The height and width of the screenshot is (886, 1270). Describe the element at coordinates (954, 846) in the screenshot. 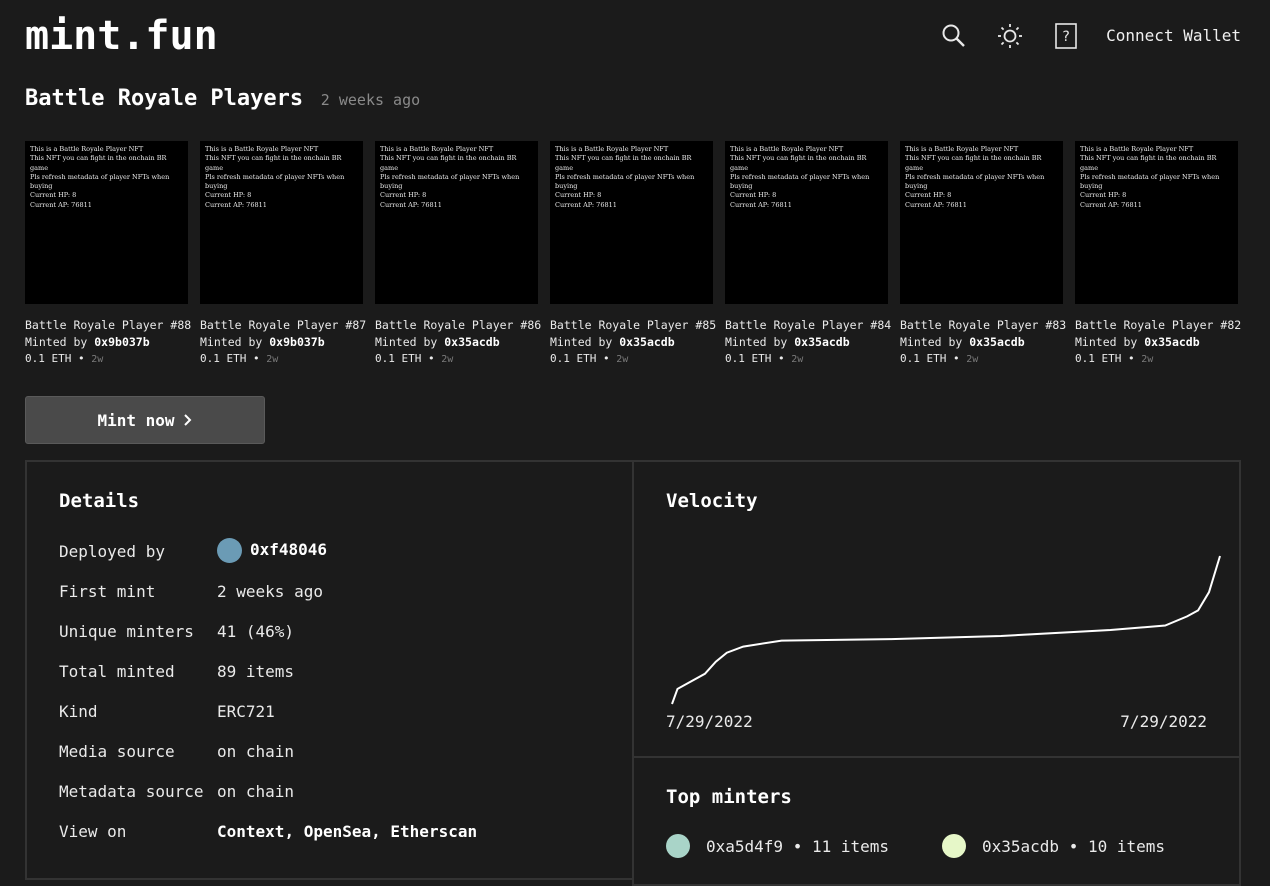

I see `minter-avatar` at that location.